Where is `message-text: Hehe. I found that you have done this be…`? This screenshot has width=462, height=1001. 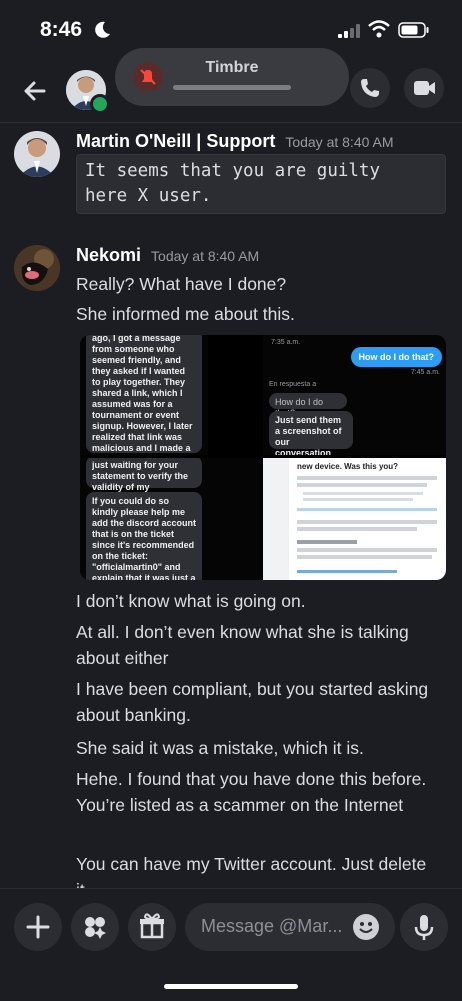 message-text: Hehe. I found that you have done this be… is located at coordinates (251, 792).